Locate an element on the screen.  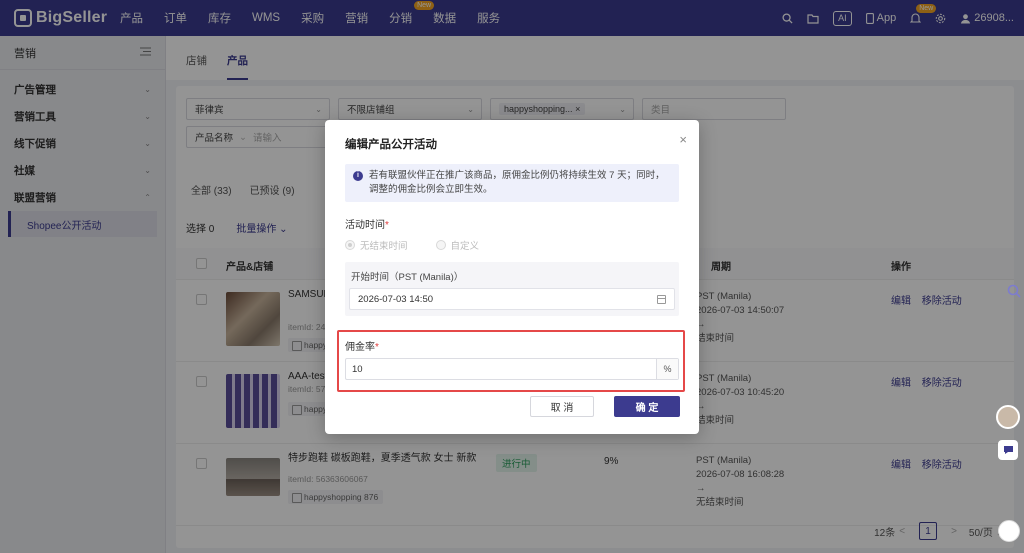
start-time-group: 开始时间（PST (Manila)） 2026-07-03 14:50 is located at coordinates (512, 289).